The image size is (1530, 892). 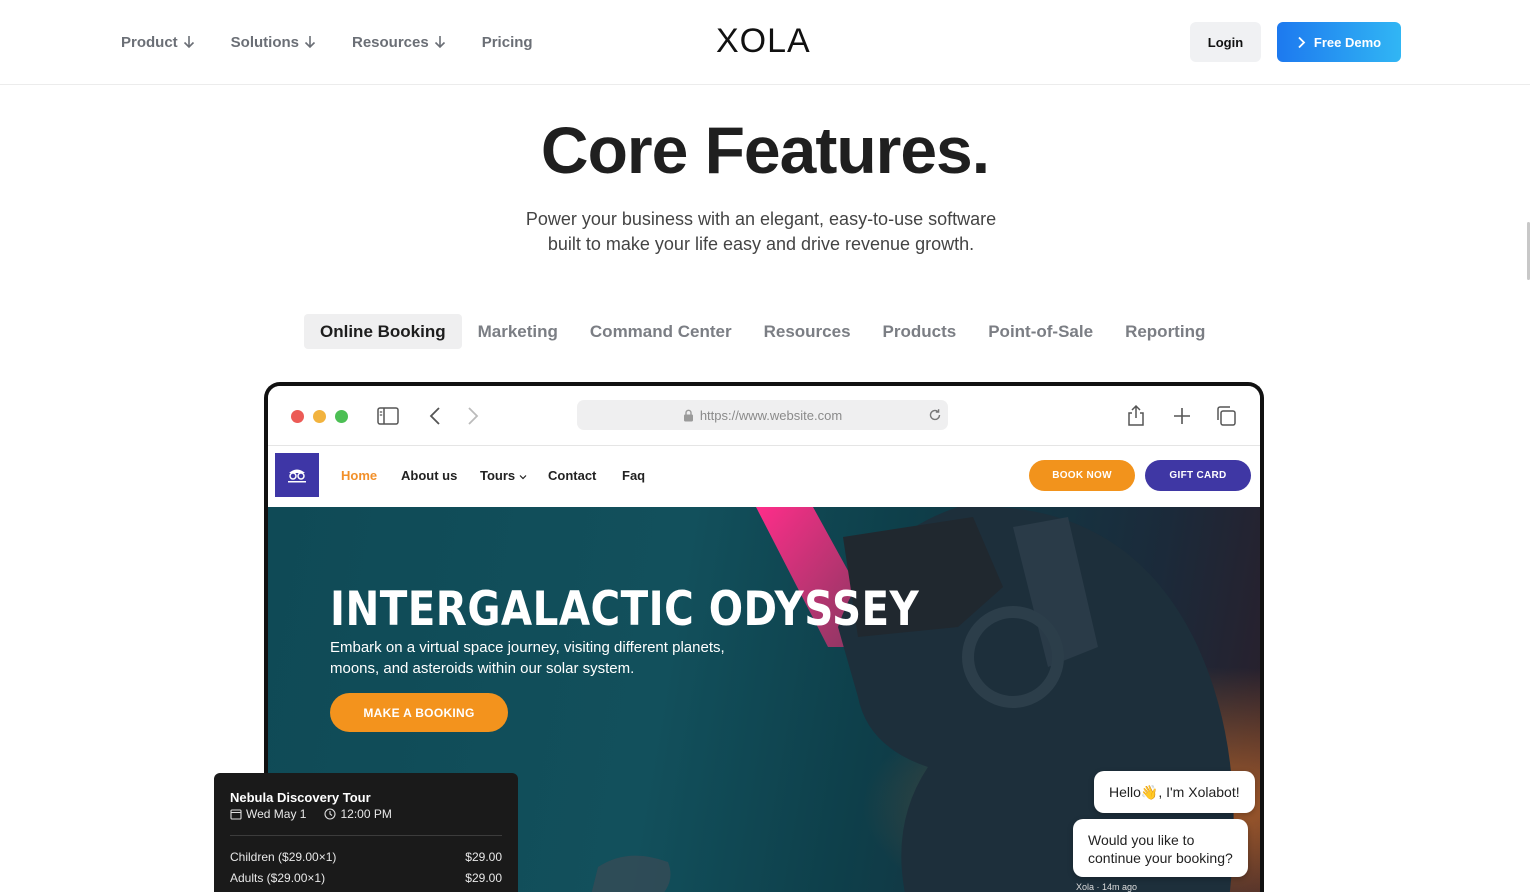 I want to click on reload-icon, so click(x=935, y=415).